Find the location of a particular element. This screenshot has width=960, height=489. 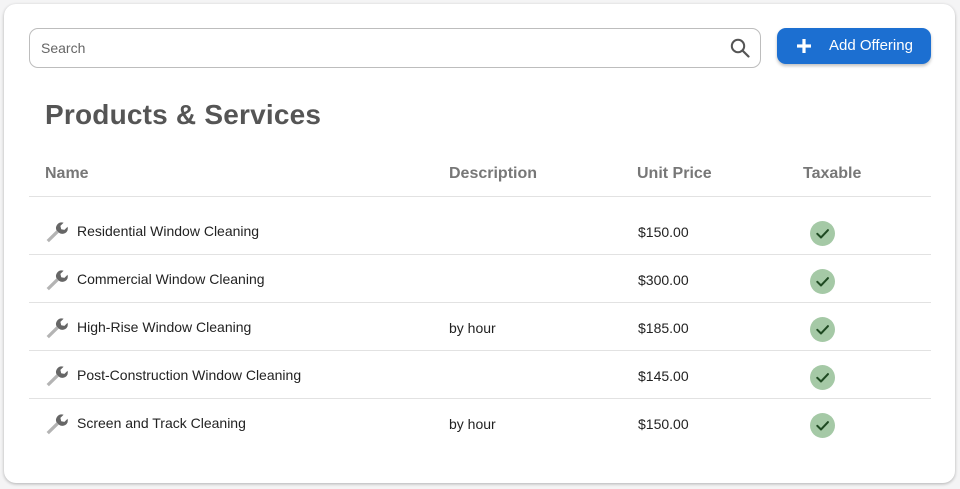

offering-unit-price: $185.00 is located at coordinates (663, 328).